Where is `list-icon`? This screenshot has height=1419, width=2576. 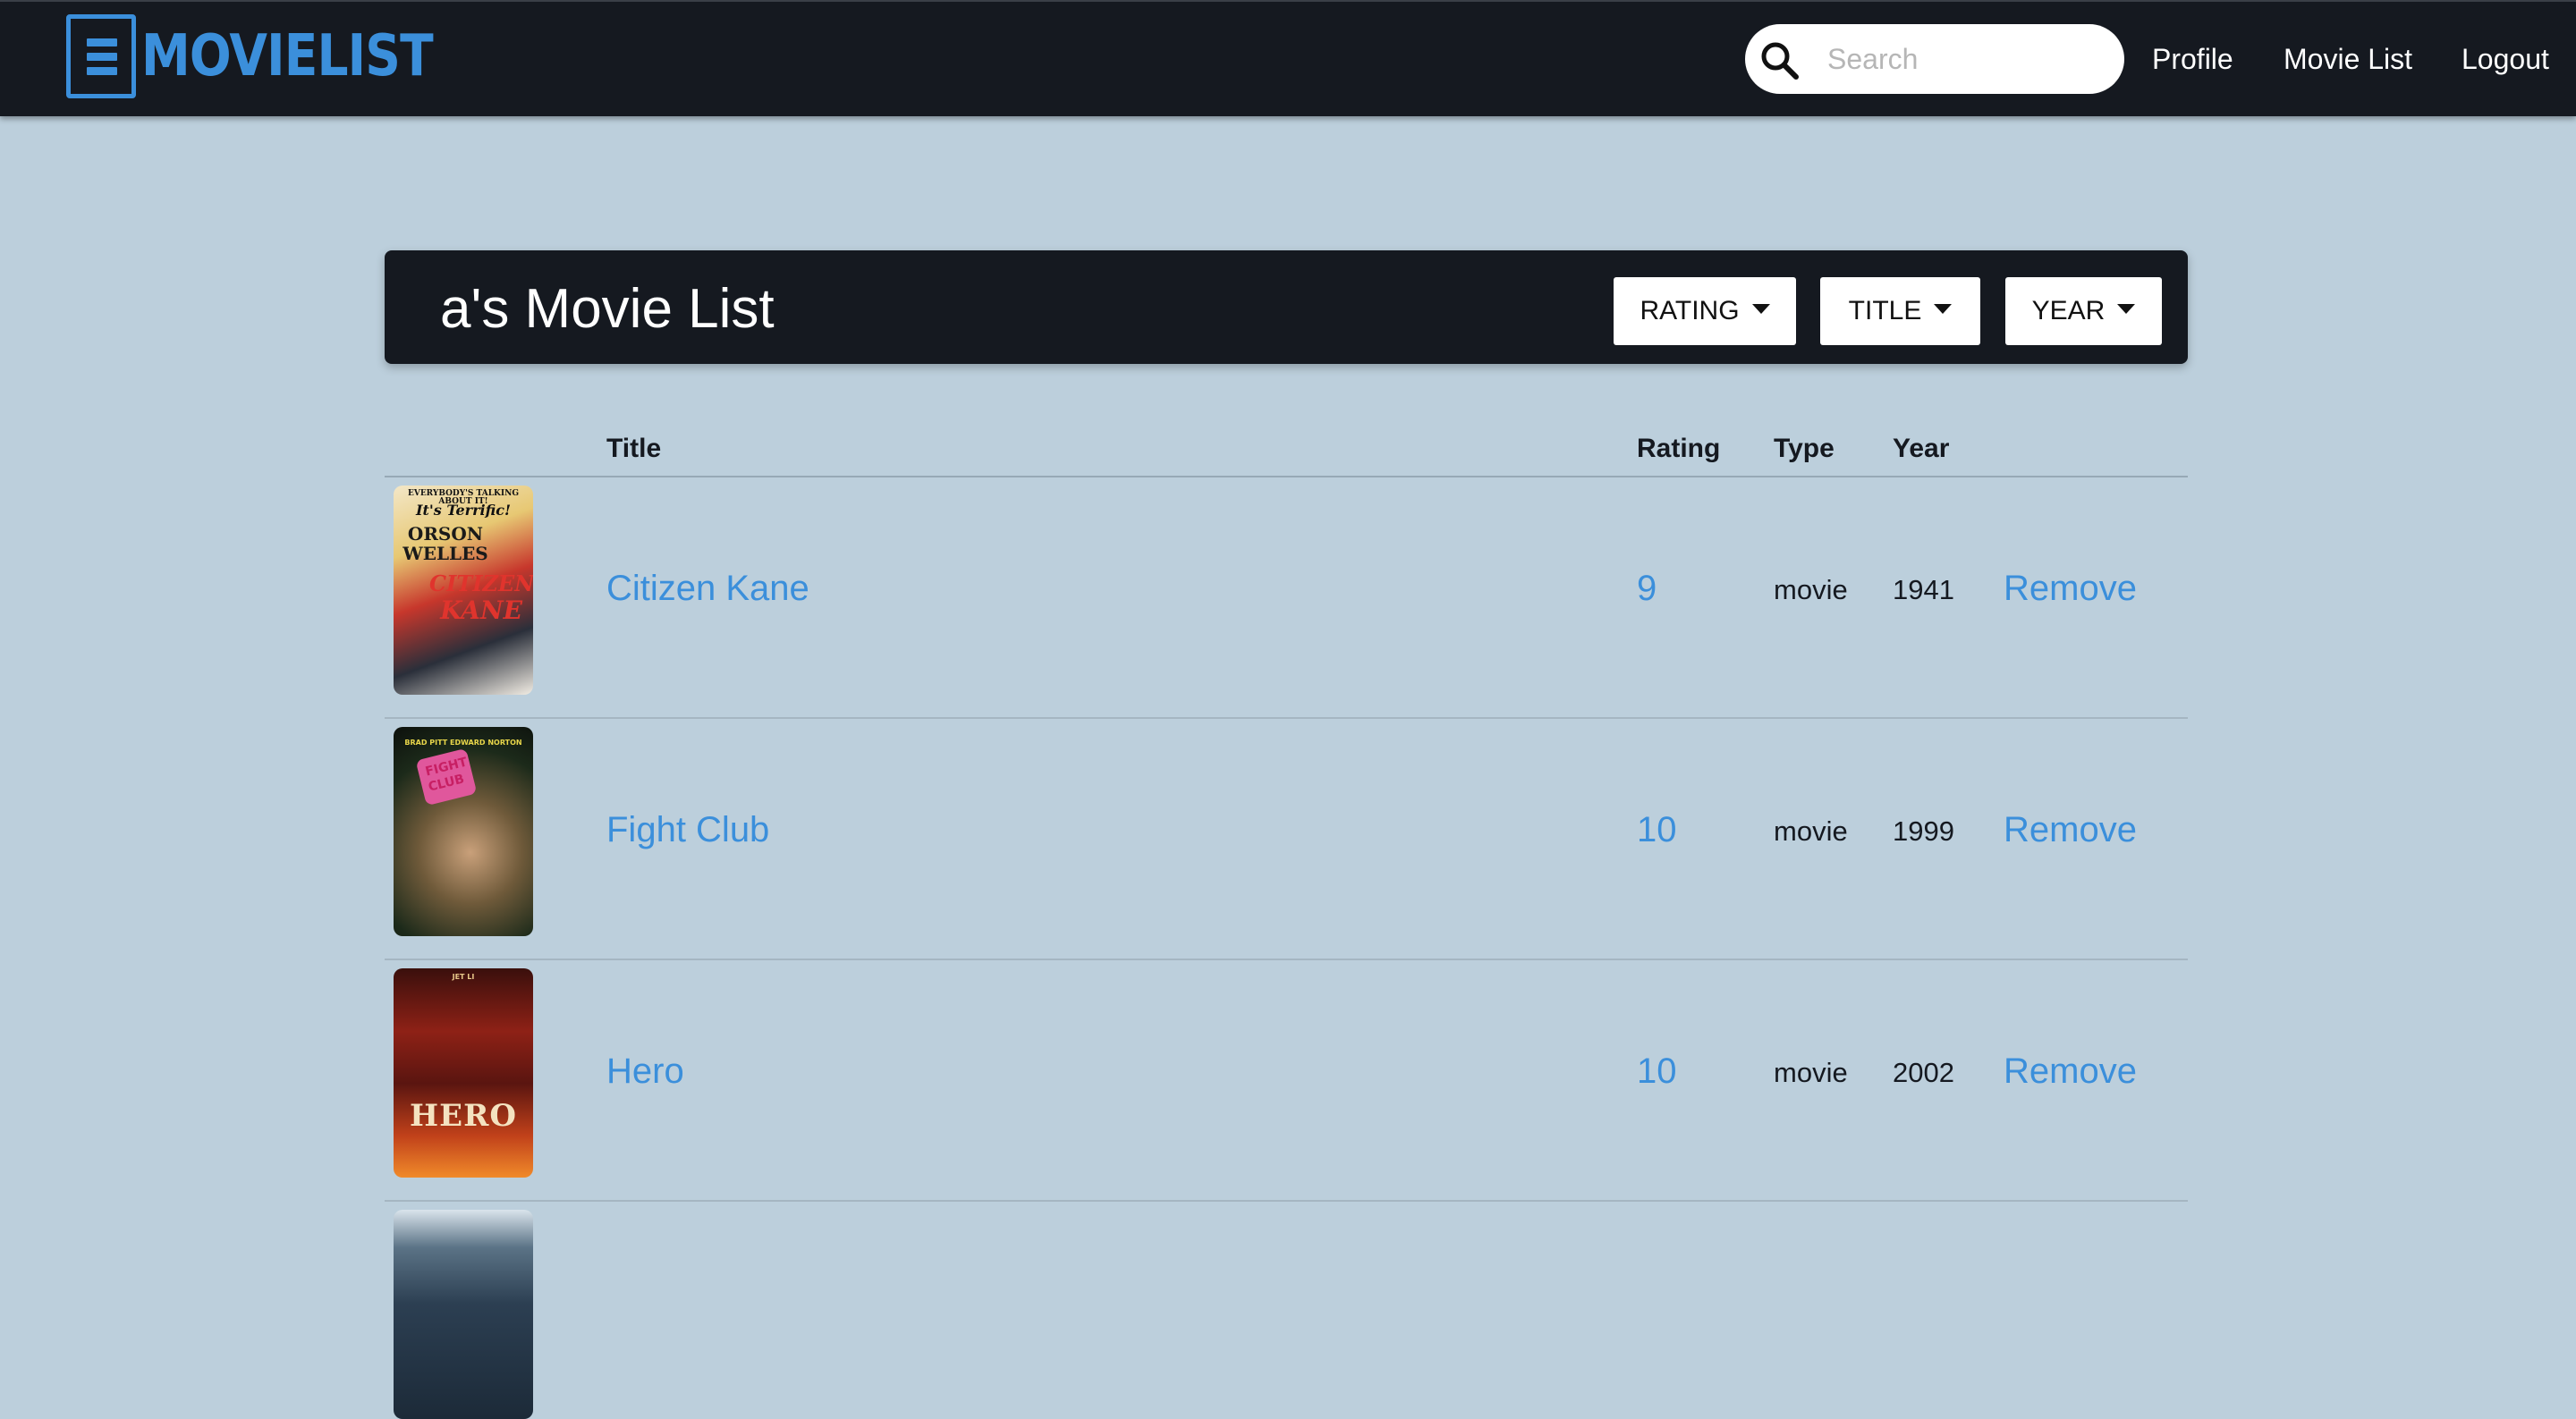
list-icon is located at coordinates (101, 56).